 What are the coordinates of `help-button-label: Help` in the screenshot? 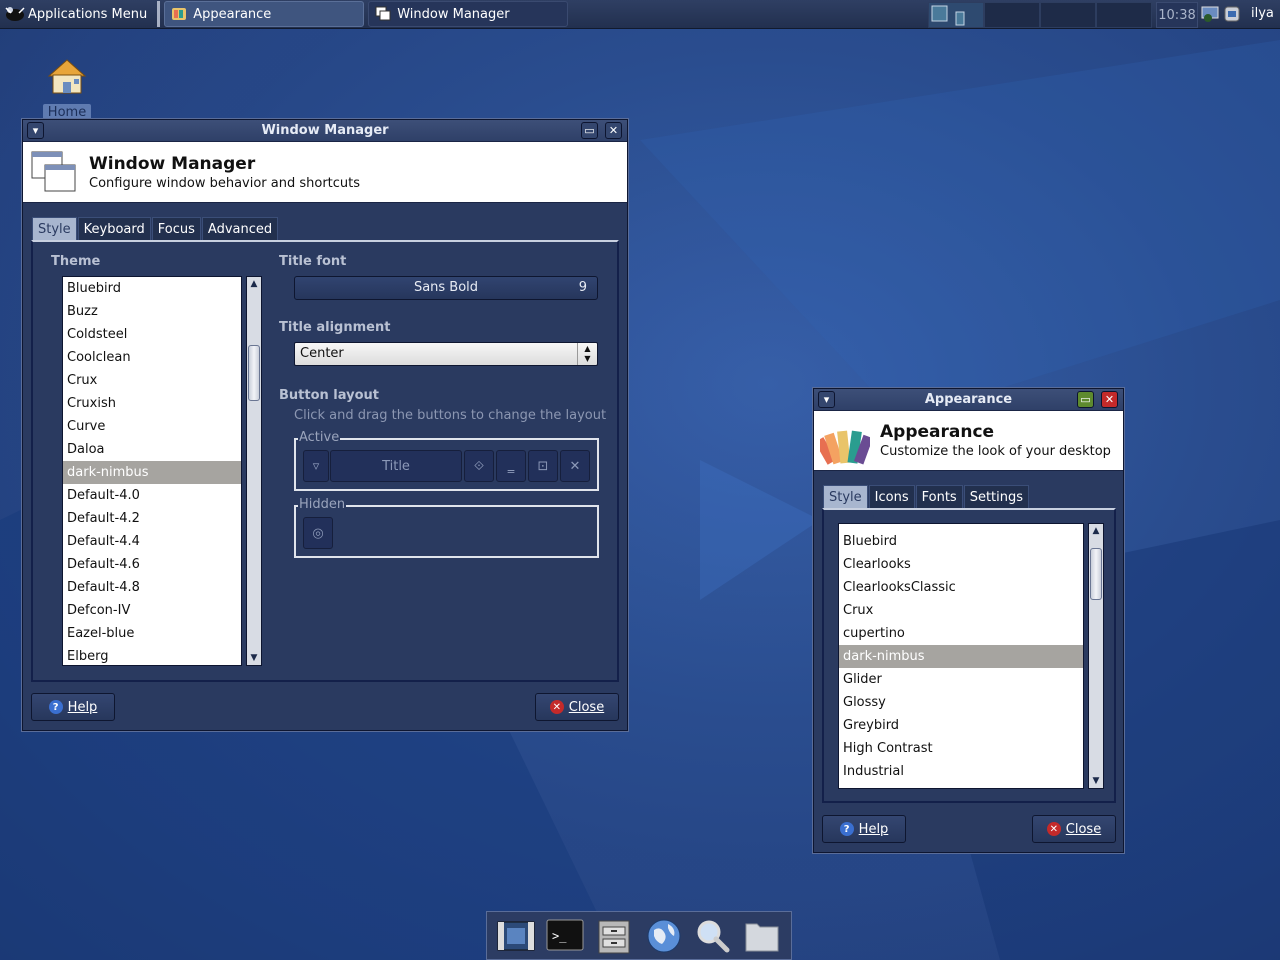 It's located at (873, 829).